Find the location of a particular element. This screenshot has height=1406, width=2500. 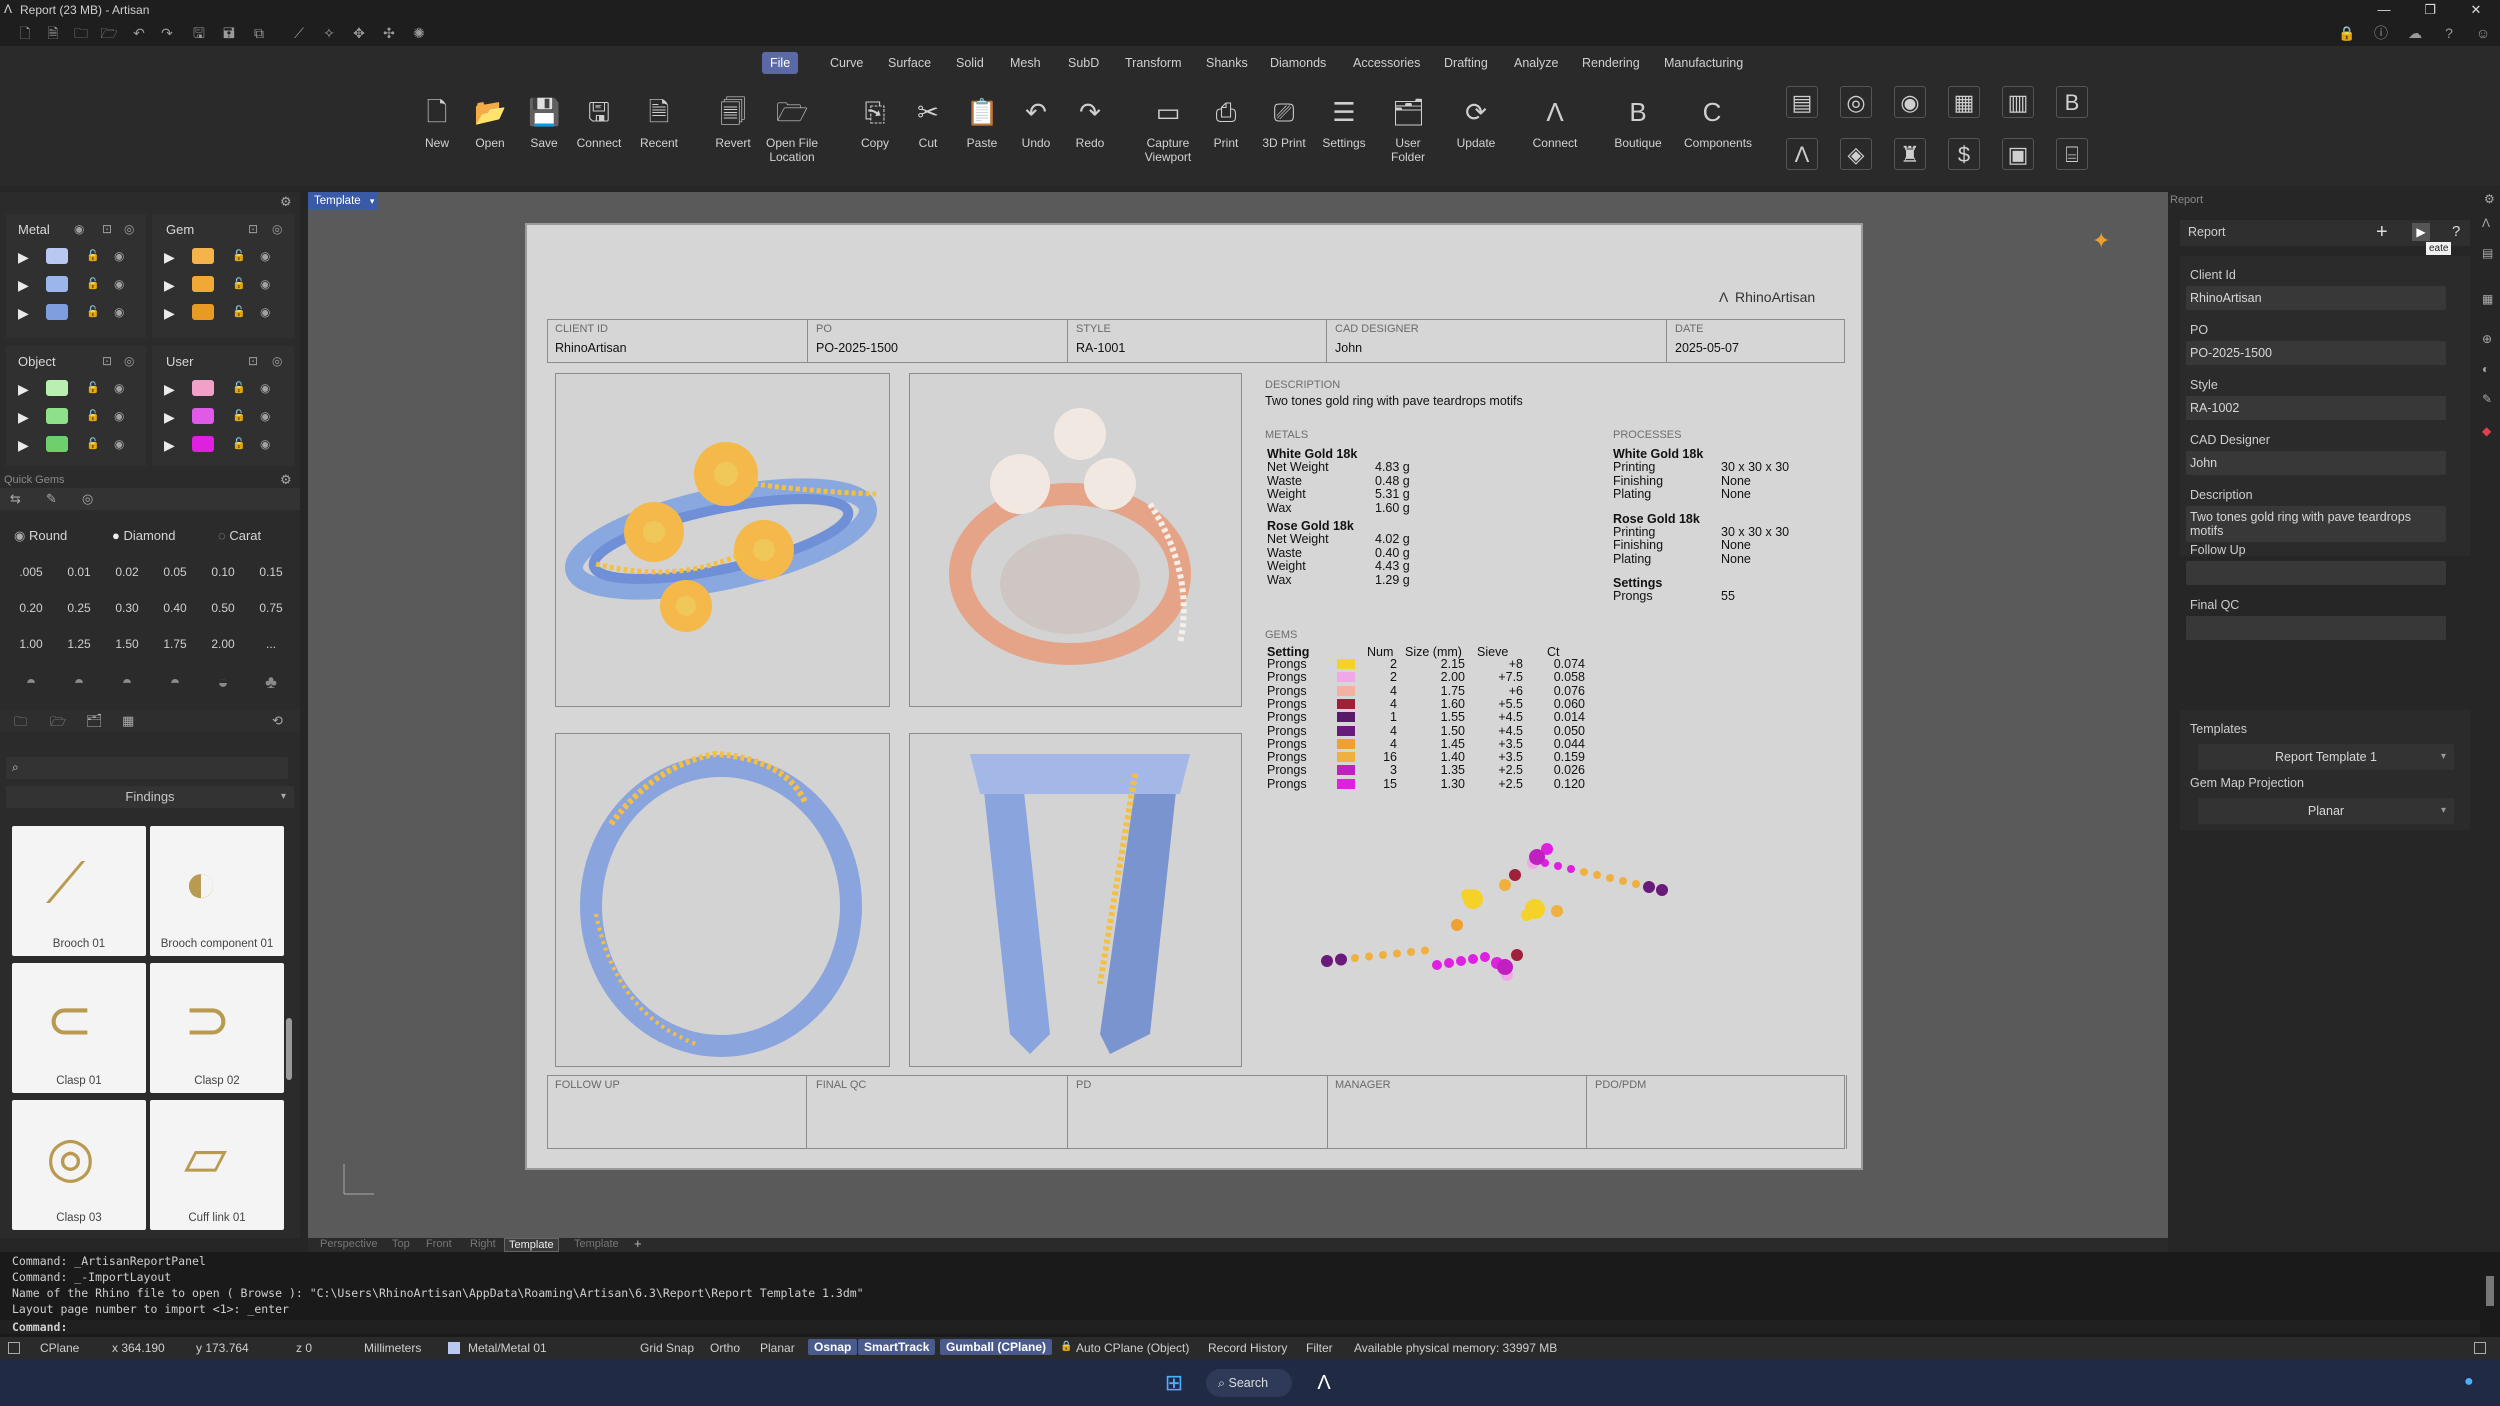

metal-row-color-swatch is located at coordinates (57, 256).